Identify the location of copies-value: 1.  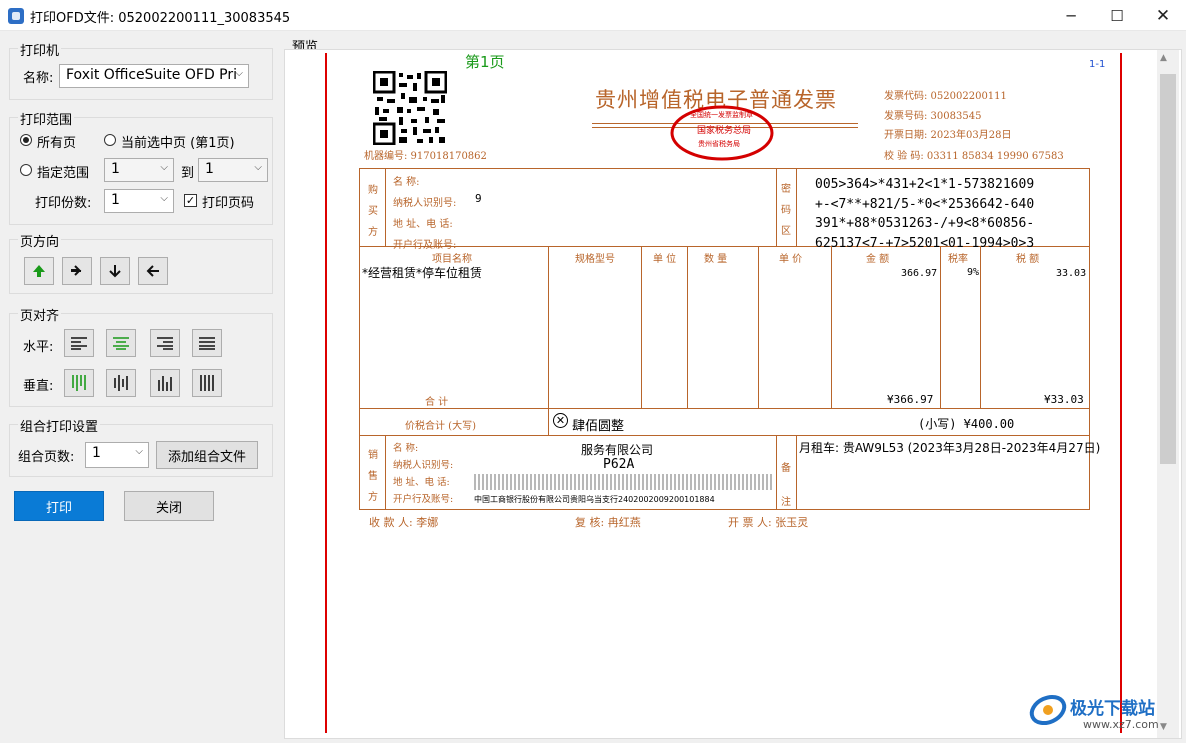
(115, 200).